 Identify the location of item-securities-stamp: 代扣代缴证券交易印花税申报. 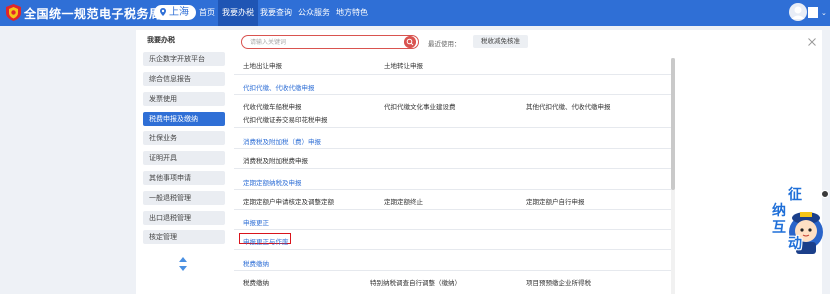
(285, 119).